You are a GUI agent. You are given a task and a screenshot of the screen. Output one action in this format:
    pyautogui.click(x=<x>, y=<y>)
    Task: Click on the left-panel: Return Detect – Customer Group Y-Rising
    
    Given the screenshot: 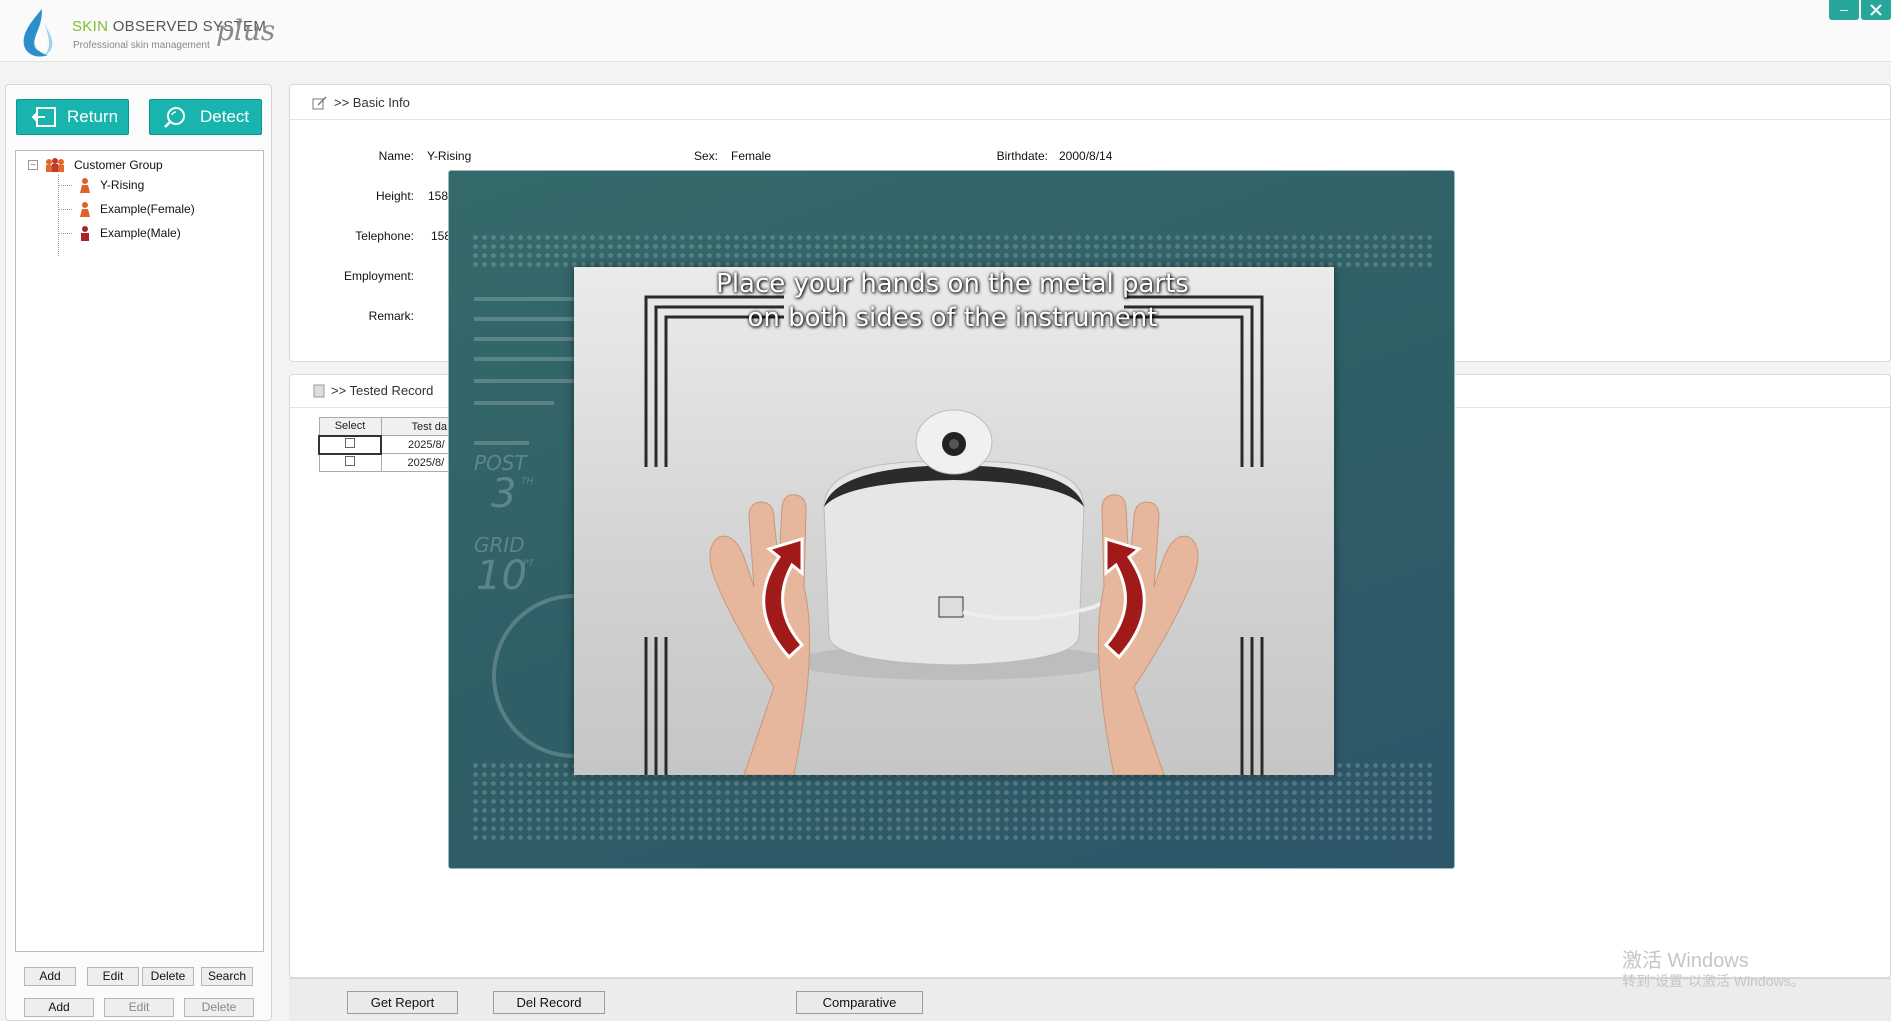 What is the action you would take?
    pyautogui.click(x=138, y=552)
    